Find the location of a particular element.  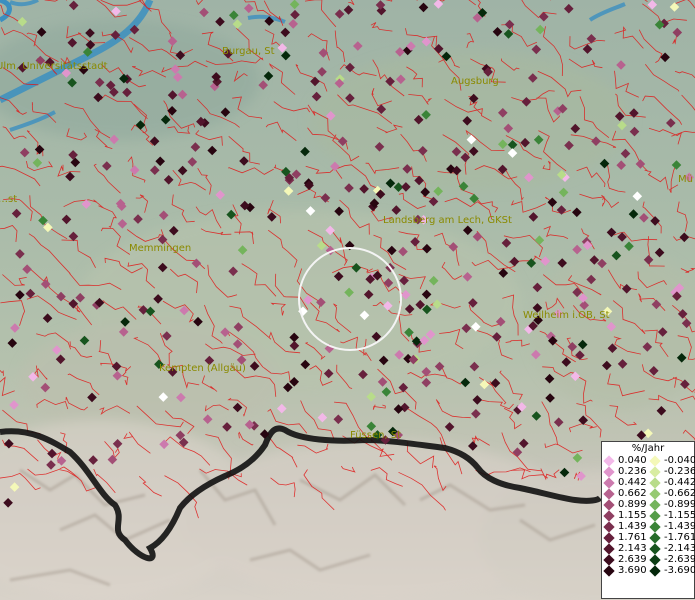

city-label-memmingen: Memmingen is located at coordinates (160, 248).